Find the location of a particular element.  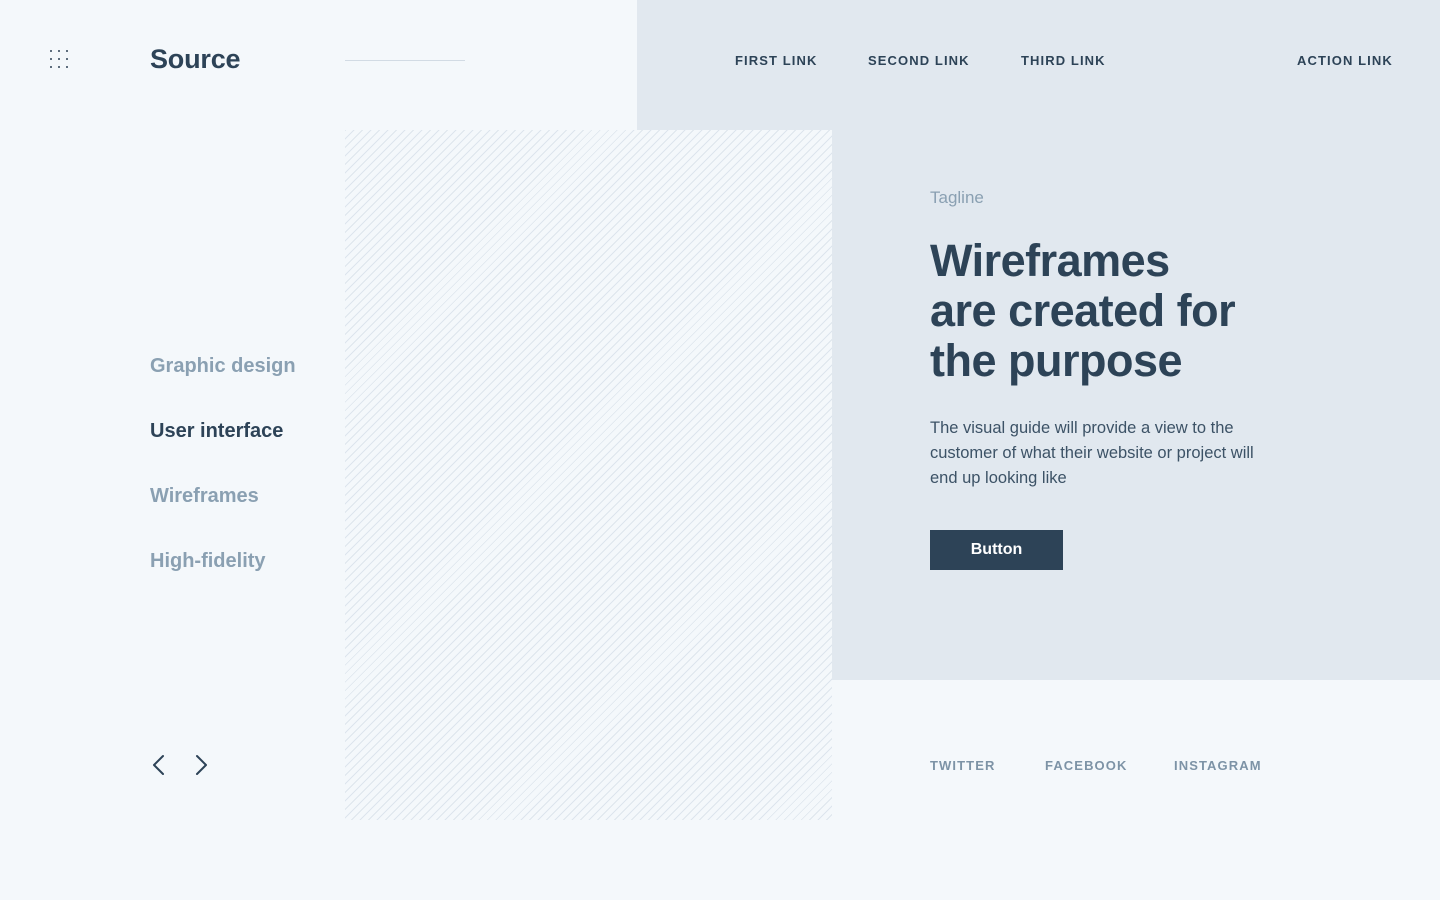

sidebar-item-graphic-design: Graphic design is located at coordinates (223, 366).